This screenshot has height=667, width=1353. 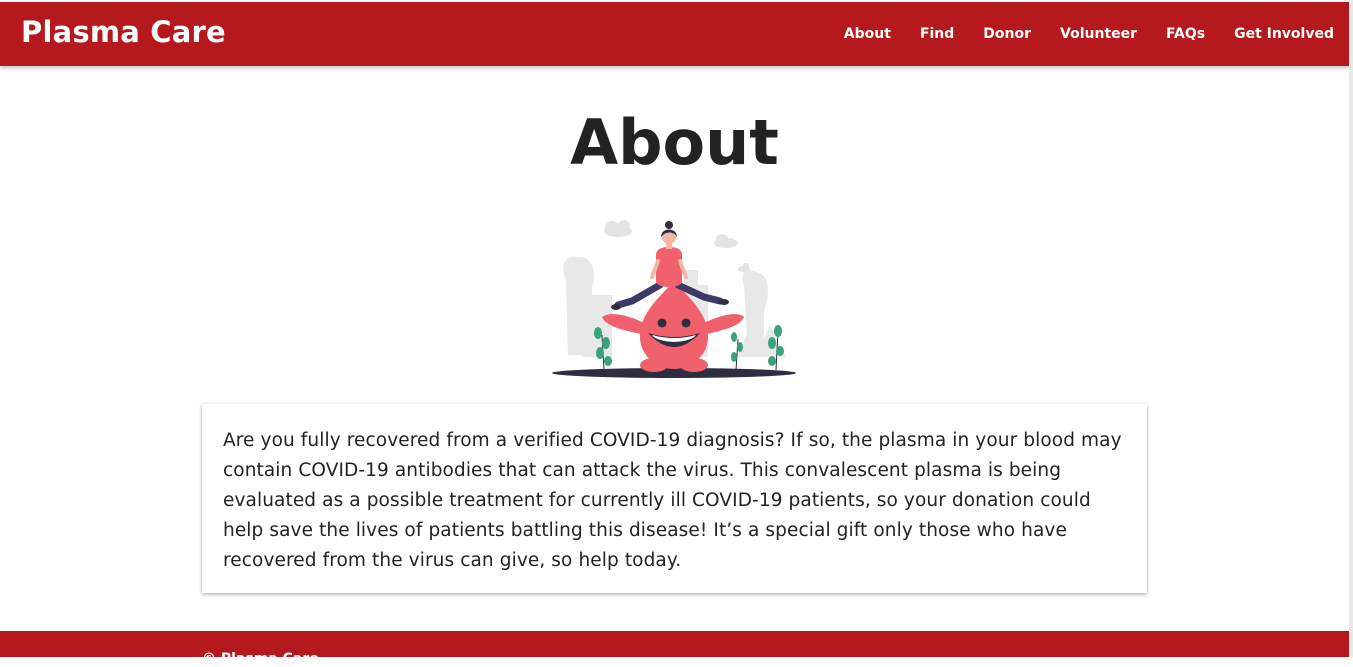 I want to click on nav-link-faqs: FAQs, so click(x=1185, y=34).